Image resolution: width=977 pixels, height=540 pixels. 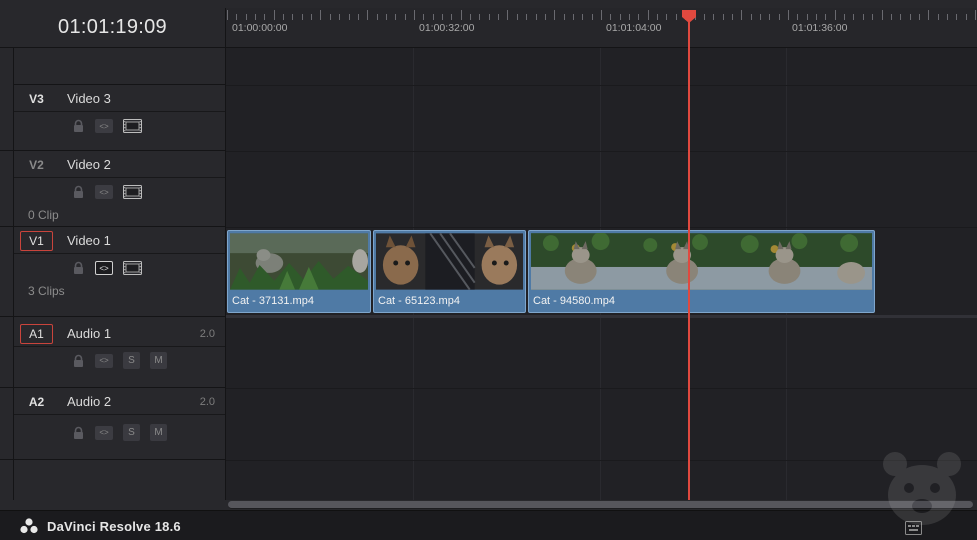 What do you see at coordinates (89, 98) in the screenshot?
I see `track-name-v3: Video 3` at bounding box center [89, 98].